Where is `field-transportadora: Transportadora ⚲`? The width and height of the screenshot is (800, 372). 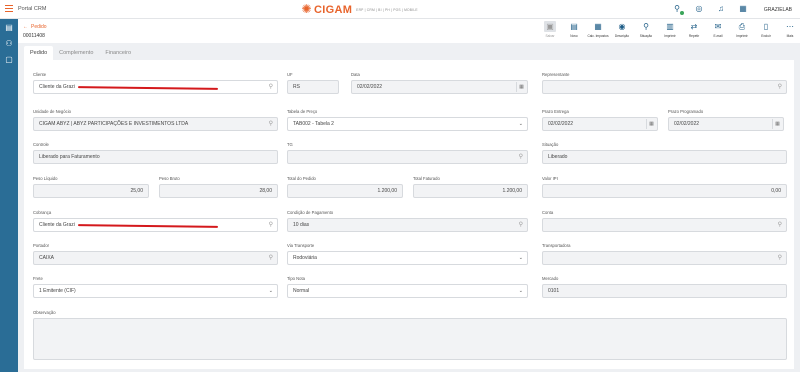
field-transportadora: Transportadora ⚲ is located at coordinates (664, 254).